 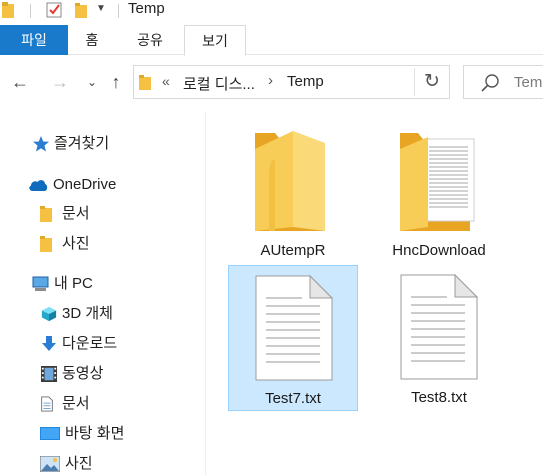 I want to click on new-folder-icon, so click(x=81, y=10).